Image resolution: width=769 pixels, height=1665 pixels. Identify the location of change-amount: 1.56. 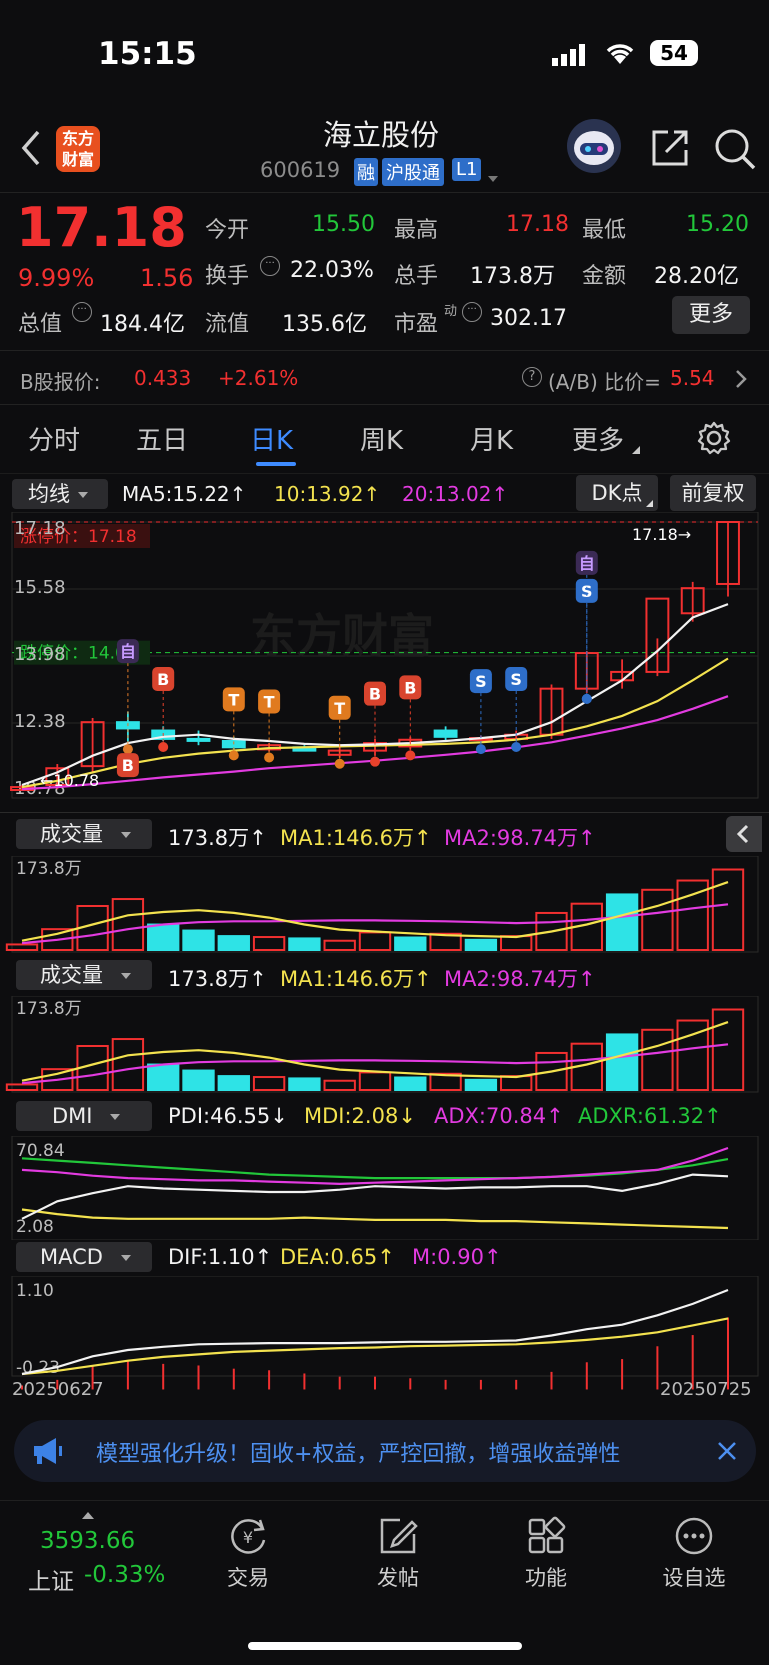
(167, 278).